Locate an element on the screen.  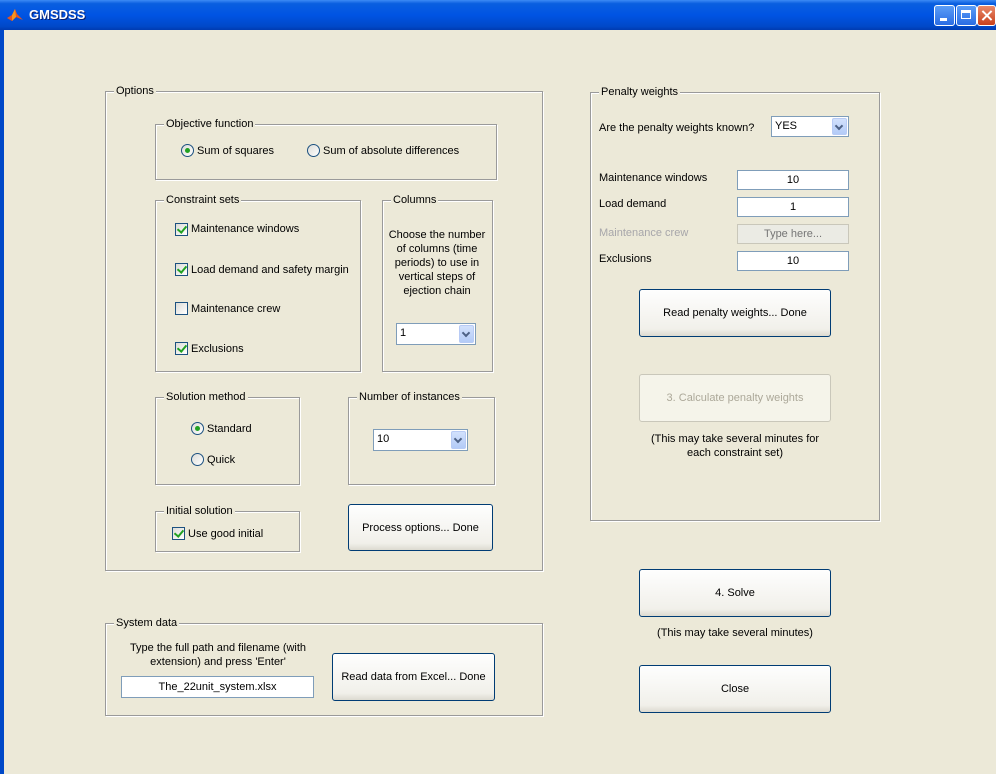
pw-maintenance-crew-input is located at coordinates (793, 234).